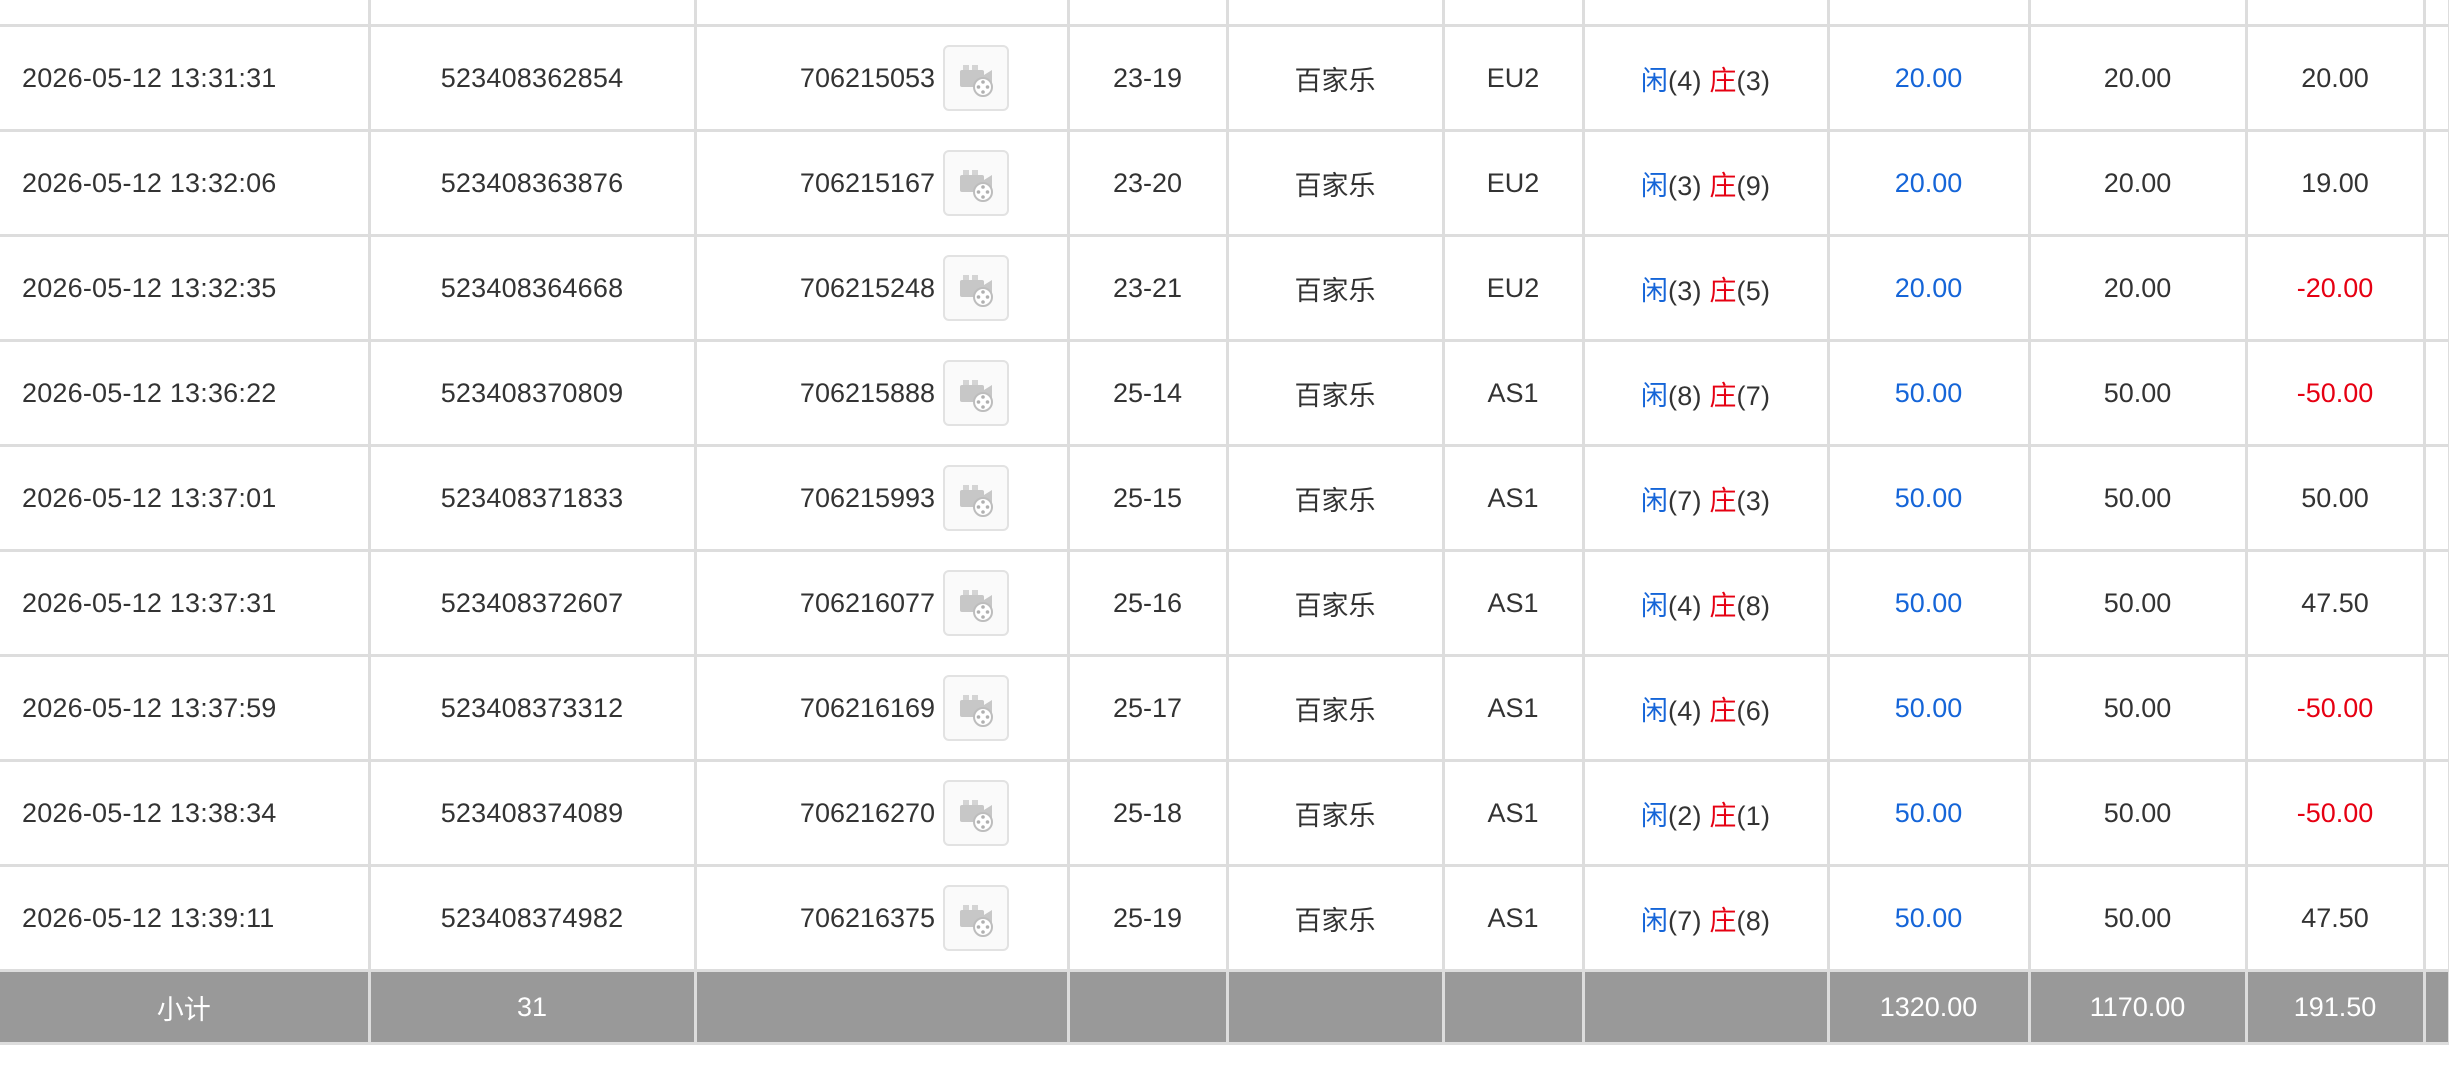 This screenshot has width=2449, height=1072. Describe the element at coordinates (1147, 393) in the screenshot. I see `shoe-hand: 25-14` at that location.